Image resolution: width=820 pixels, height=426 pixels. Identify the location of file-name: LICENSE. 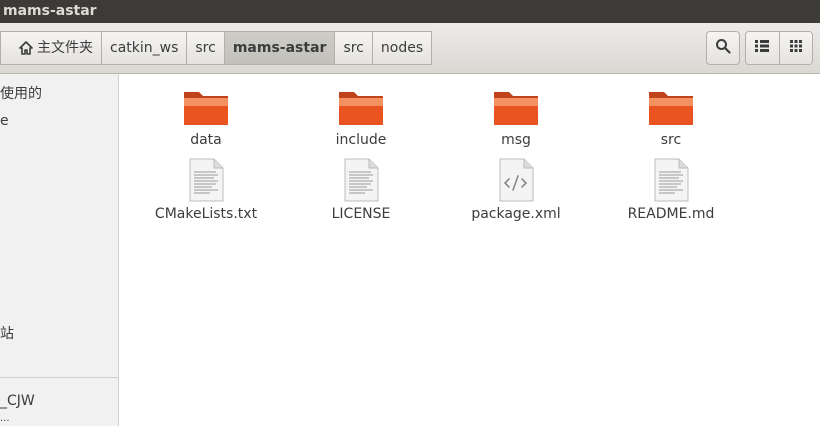
(361, 214).